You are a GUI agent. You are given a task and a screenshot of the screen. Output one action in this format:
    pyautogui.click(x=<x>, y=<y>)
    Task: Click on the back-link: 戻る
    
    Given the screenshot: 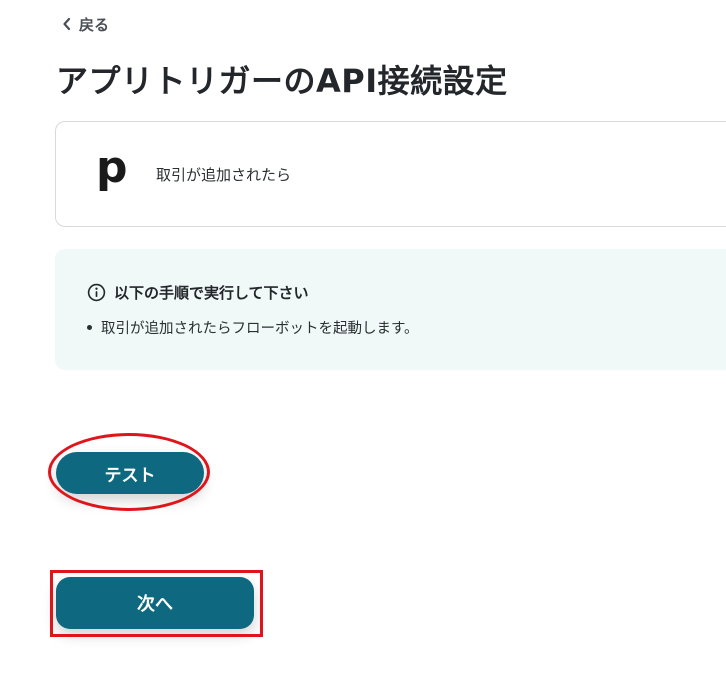 What is the action you would take?
    pyautogui.click(x=85, y=24)
    